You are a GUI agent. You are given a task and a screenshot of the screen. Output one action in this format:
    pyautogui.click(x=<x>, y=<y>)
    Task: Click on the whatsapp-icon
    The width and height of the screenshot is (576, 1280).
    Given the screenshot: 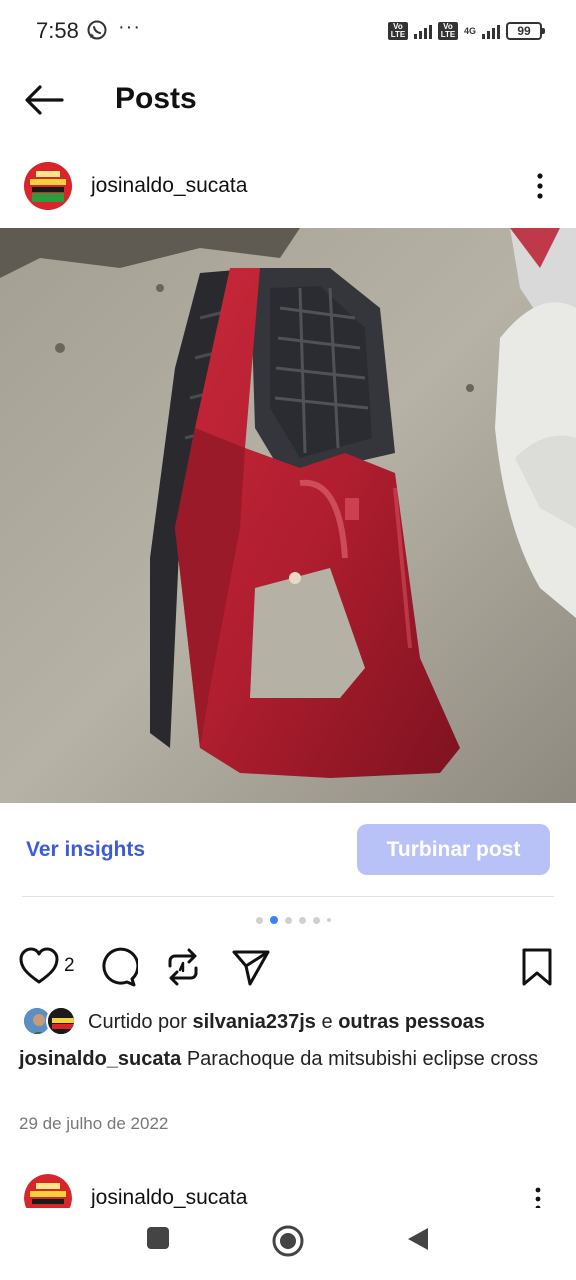 What is the action you would take?
    pyautogui.click(x=97, y=32)
    